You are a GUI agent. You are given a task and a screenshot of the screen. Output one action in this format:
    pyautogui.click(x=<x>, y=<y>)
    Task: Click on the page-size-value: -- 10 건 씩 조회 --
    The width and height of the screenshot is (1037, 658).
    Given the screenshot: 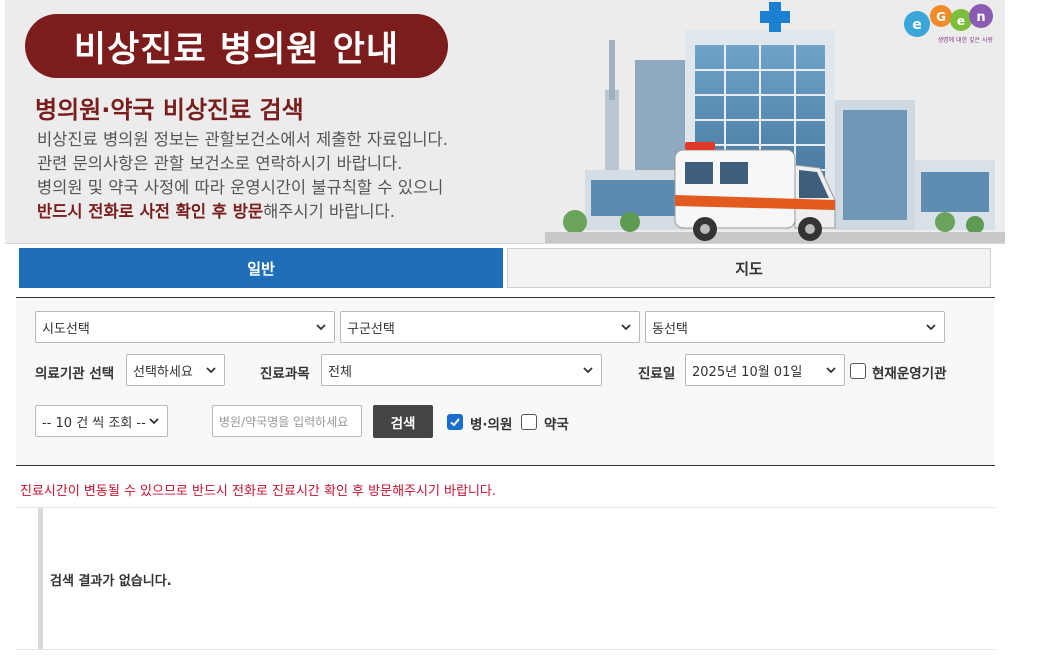 What is the action you would take?
    pyautogui.click(x=94, y=423)
    